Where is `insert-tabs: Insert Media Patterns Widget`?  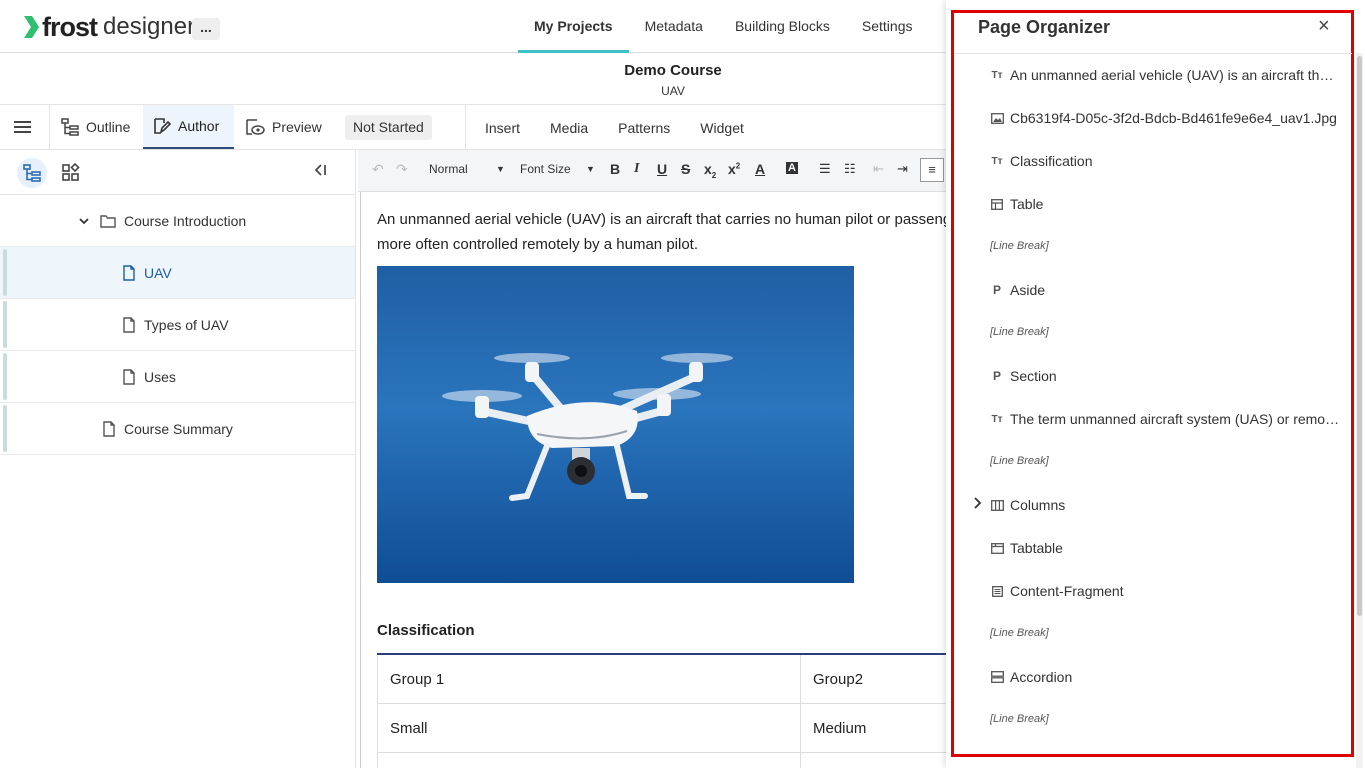
insert-tabs: Insert Media Patterns Widget is located at coordinates (614, 127).